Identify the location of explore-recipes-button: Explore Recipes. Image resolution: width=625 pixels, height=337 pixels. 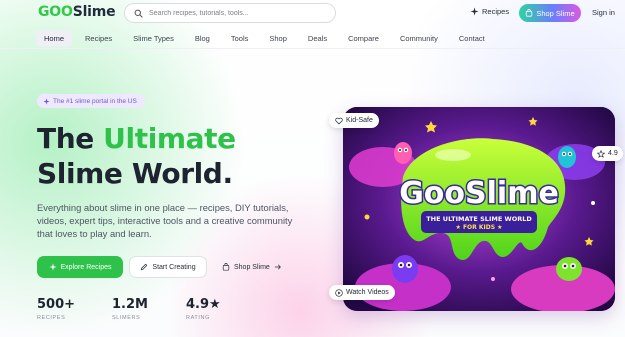
(80, 267).